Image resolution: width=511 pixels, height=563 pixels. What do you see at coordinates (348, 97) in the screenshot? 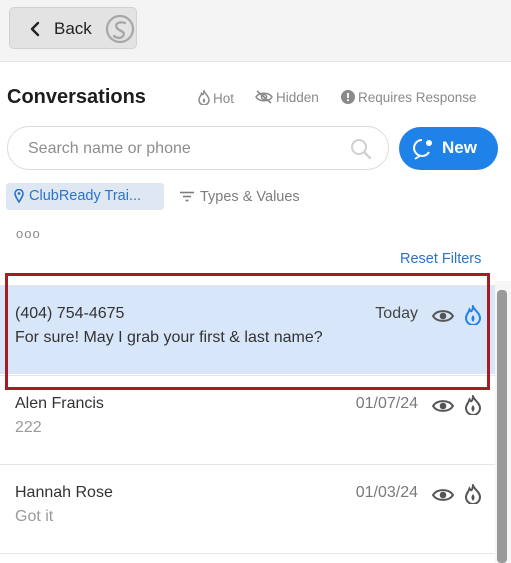
I see `alert-circle-icon` at bounding box center [348, 97].